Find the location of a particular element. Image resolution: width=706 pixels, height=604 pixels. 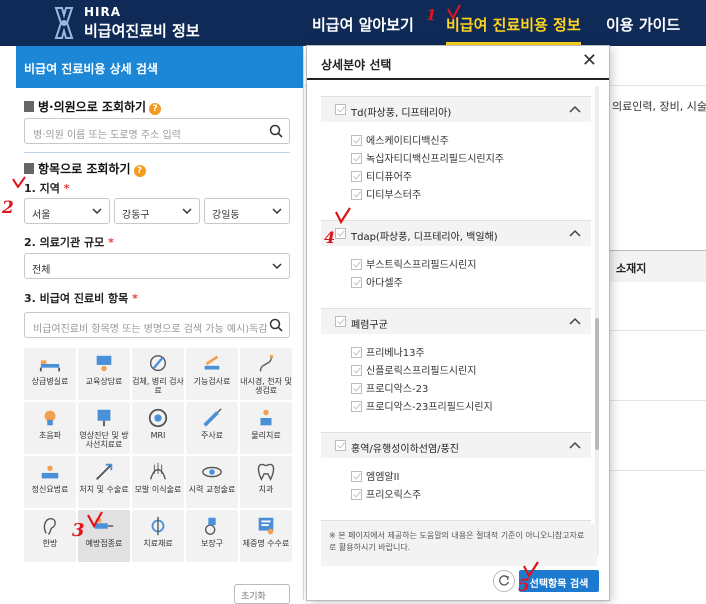

annotation-4: 4 is located at coordinates (330, 237).